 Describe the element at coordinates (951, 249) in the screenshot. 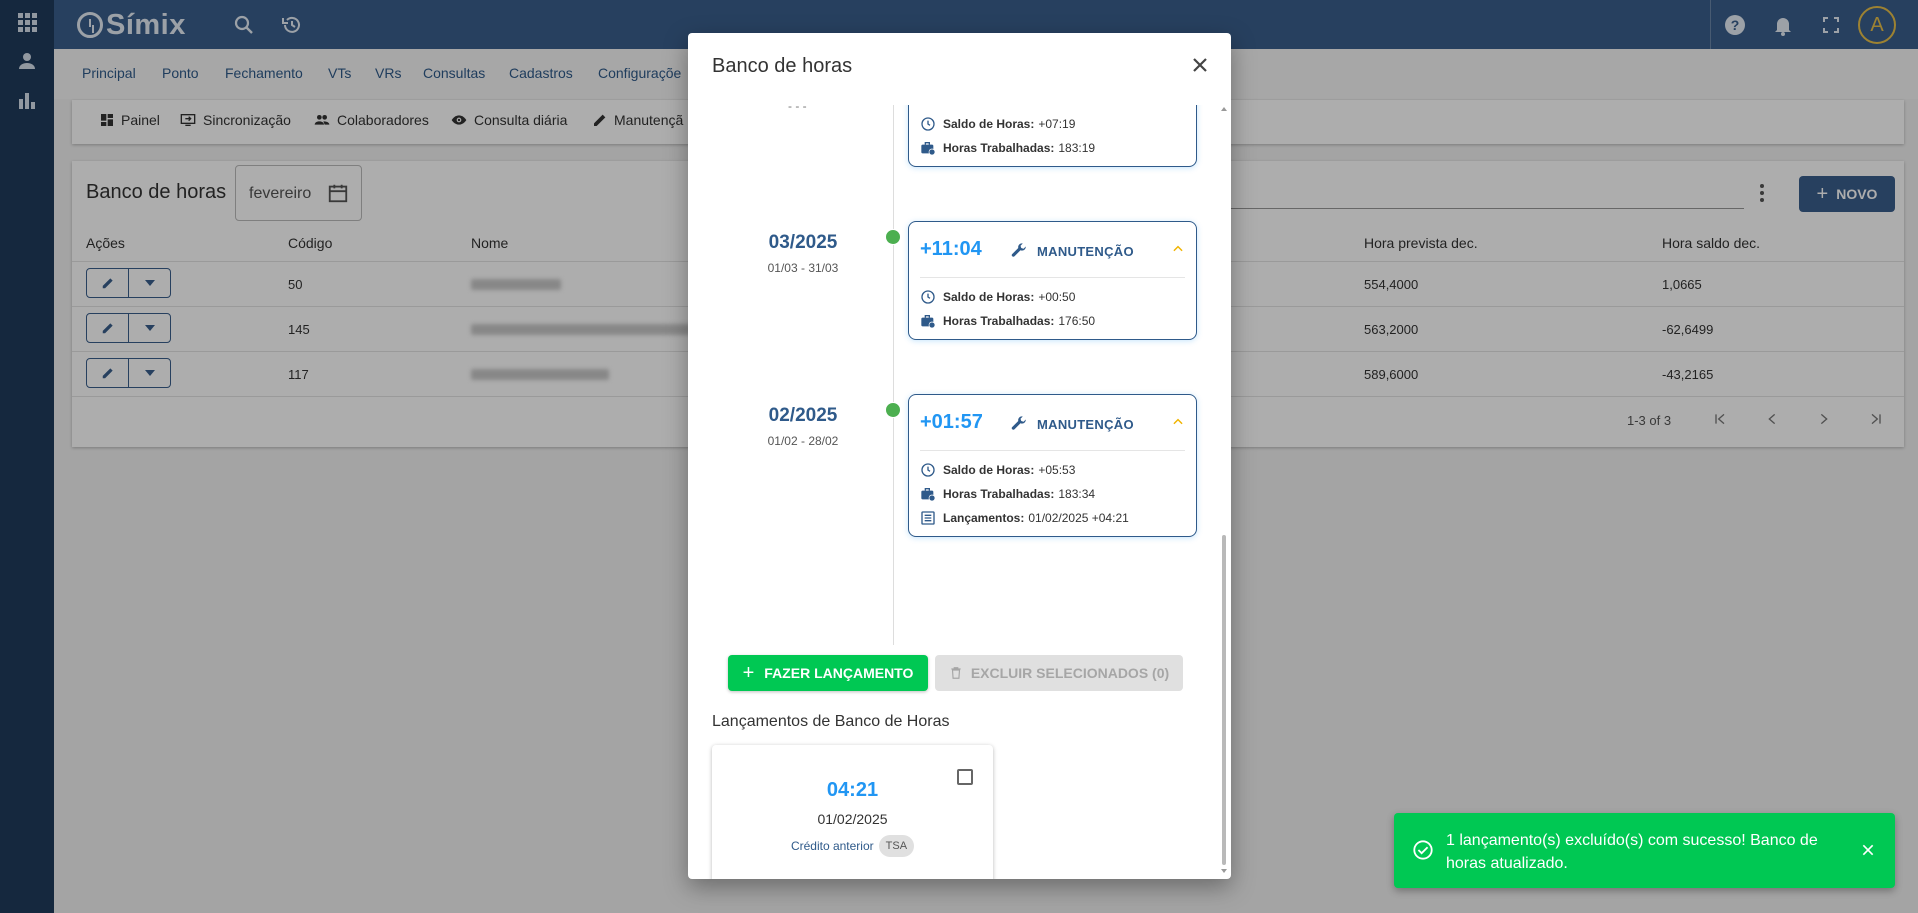

I see `balance-value: +11:04` at that location.